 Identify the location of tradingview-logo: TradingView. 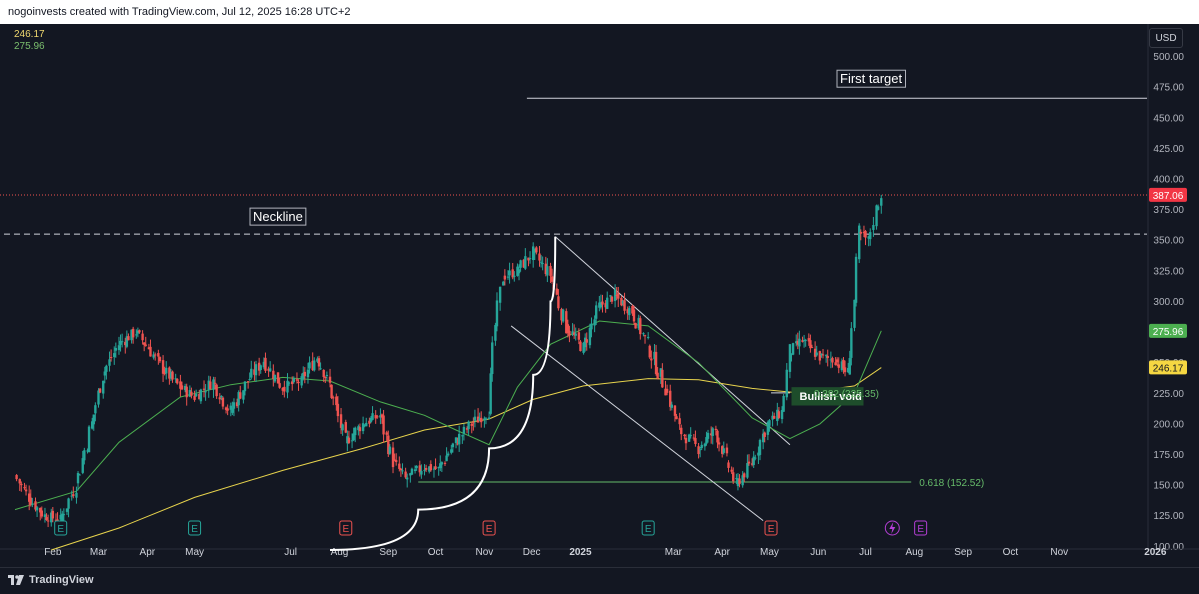
(51, 580).